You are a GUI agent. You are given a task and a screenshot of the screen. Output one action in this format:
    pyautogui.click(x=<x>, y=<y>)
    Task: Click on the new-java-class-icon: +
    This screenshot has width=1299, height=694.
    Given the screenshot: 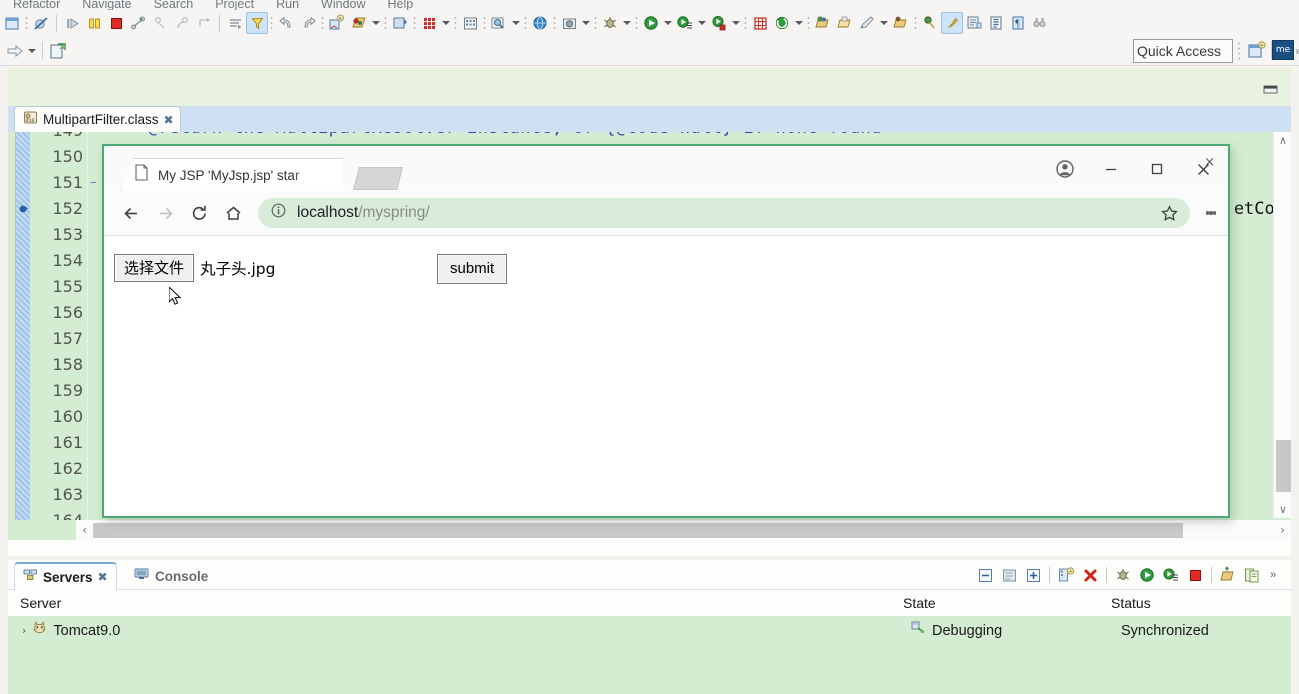 What is the action you would take?
    pyautogui.click(x=337, y=23)
    